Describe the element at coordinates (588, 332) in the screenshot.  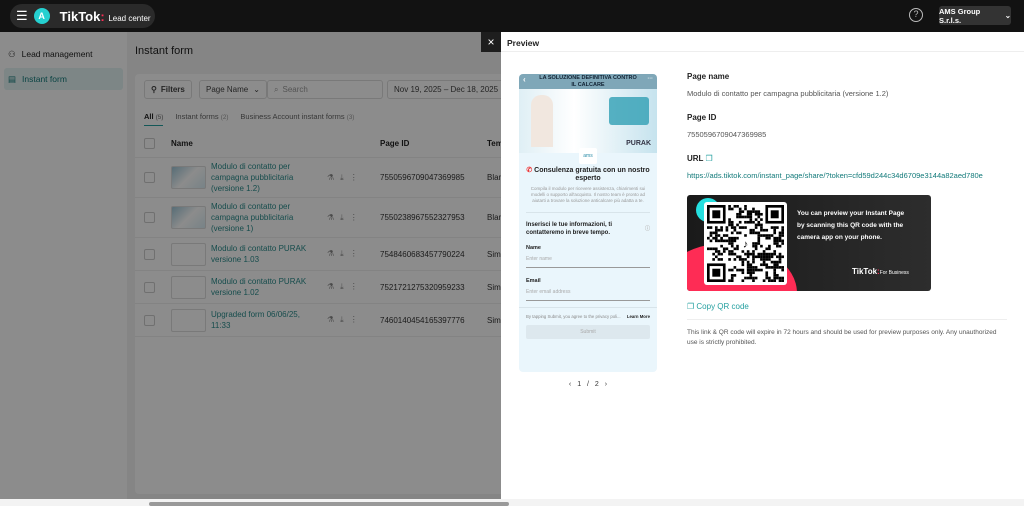
I see `submit-button: Submit` at that location.